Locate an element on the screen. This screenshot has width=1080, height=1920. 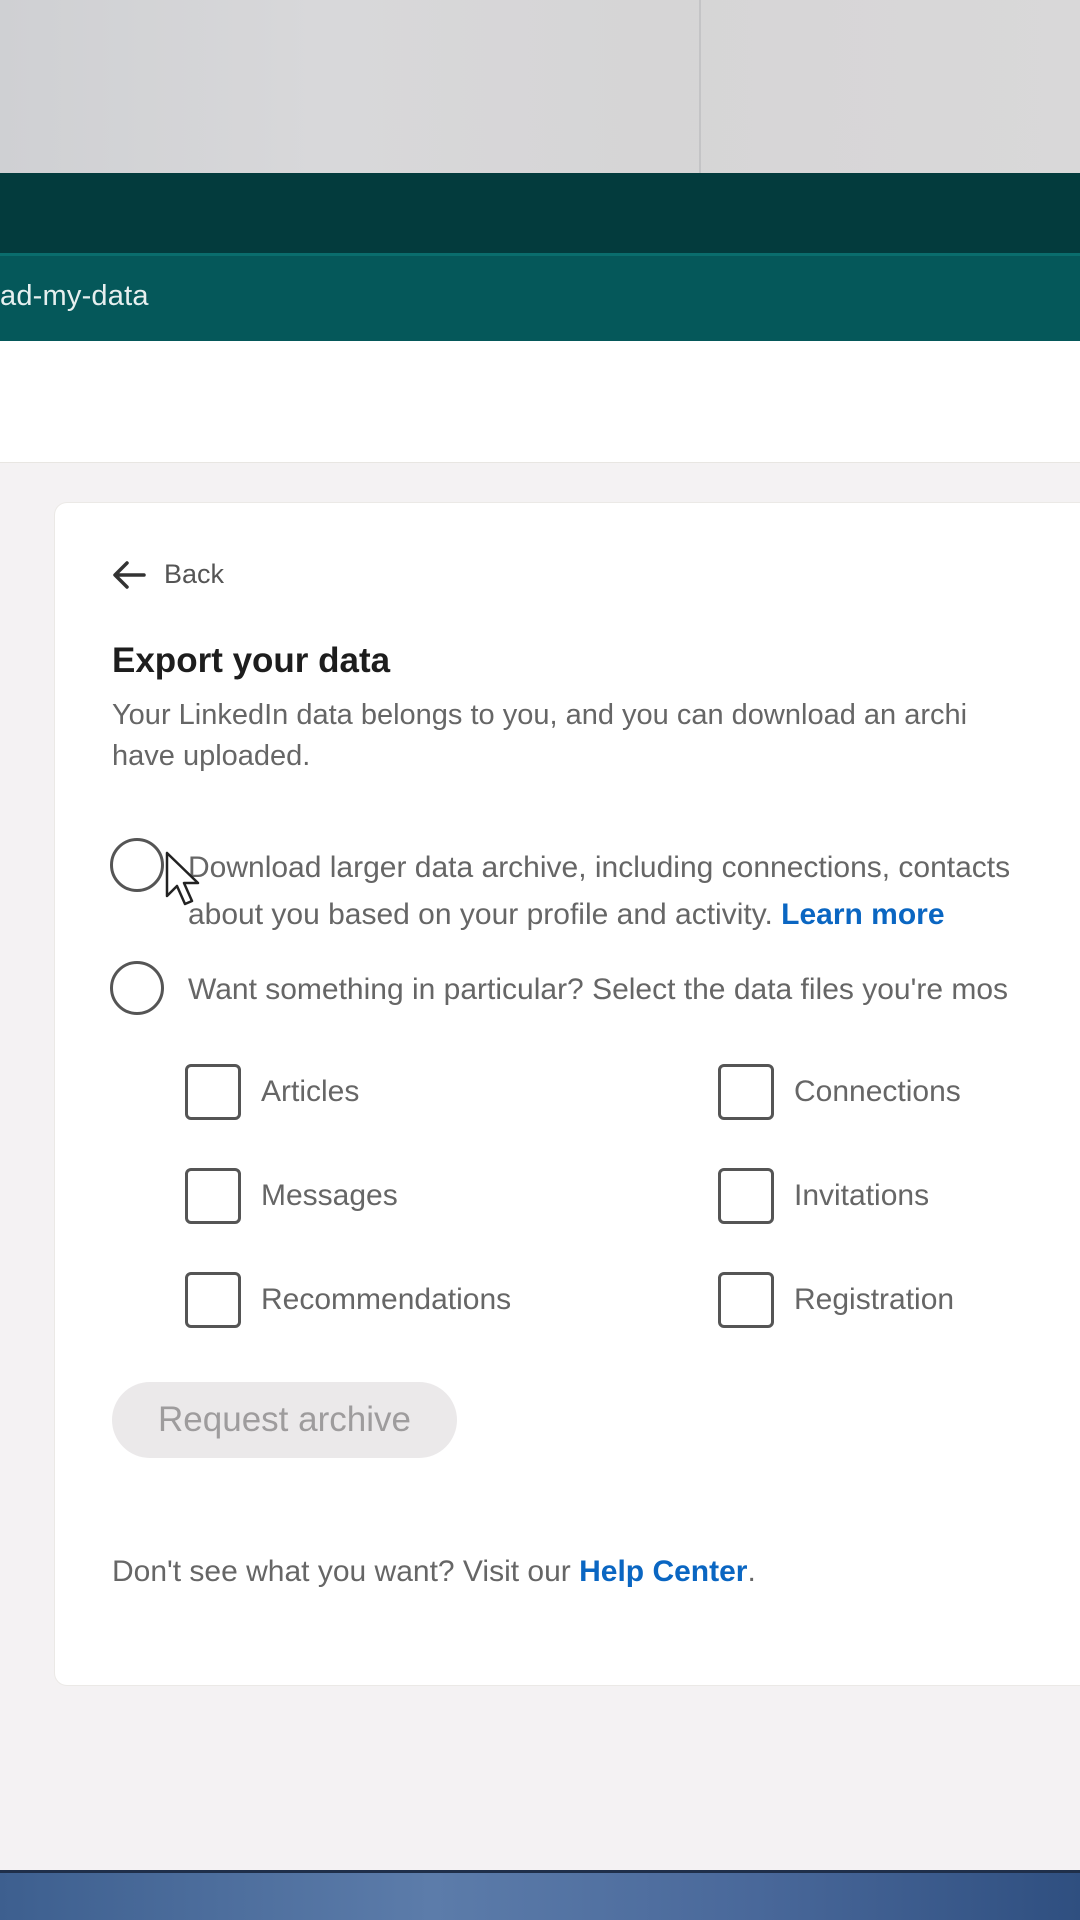
mouse-pointer-icon is located at coordinates (182, 878).